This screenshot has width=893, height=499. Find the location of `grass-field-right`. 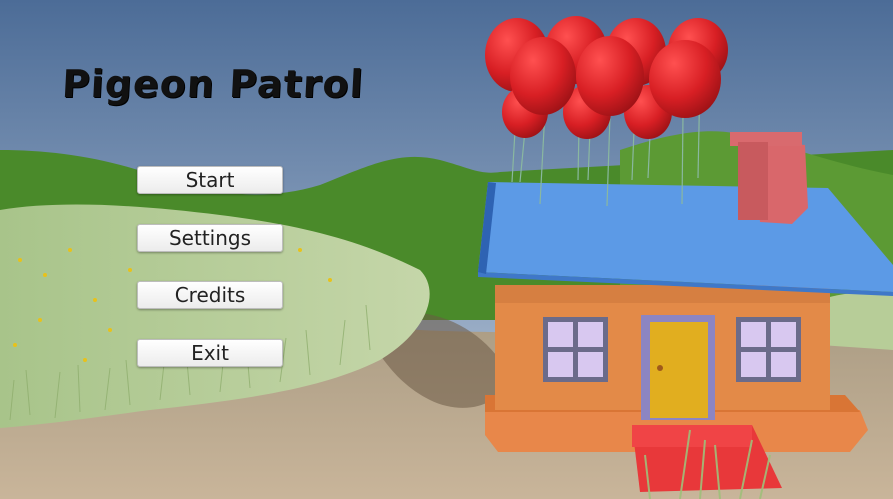

grass-field-right is located at coordinates (856, 321).